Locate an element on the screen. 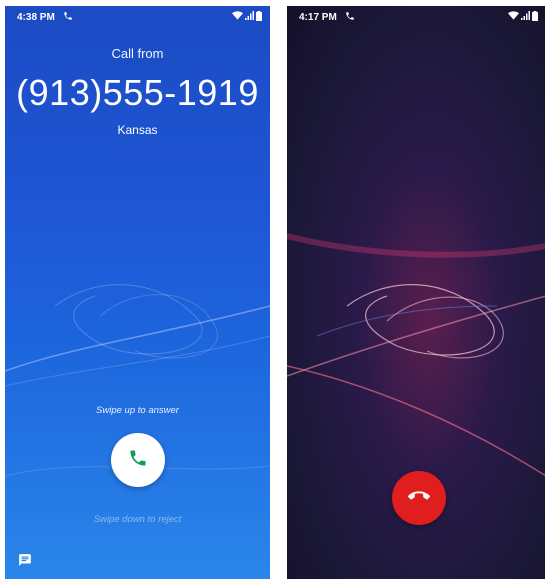  status-time: 4:17 PM is located at coordinates (318, 17).